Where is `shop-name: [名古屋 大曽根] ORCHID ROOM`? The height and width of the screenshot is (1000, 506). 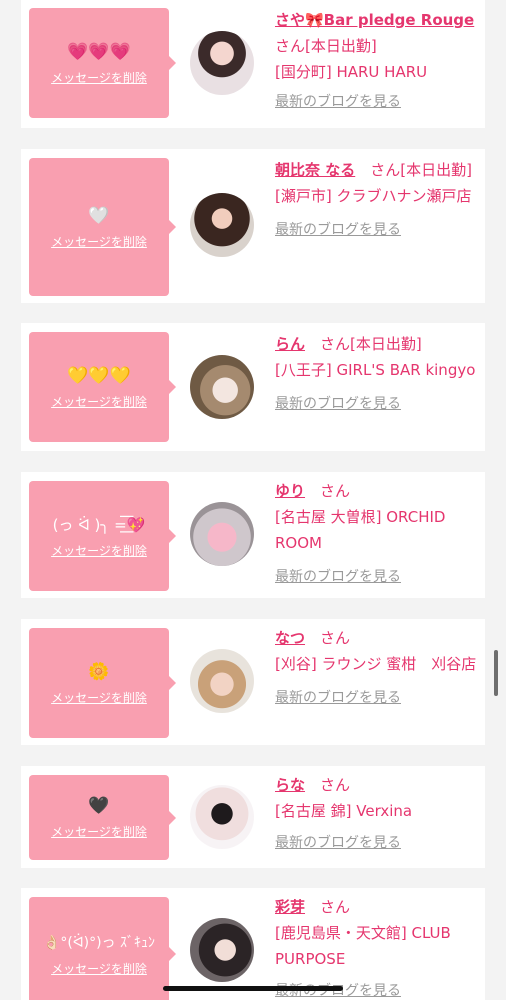 shop-name: [名古屋 大曽根] ORCHID ROOM is located at coordinates (360, 530).